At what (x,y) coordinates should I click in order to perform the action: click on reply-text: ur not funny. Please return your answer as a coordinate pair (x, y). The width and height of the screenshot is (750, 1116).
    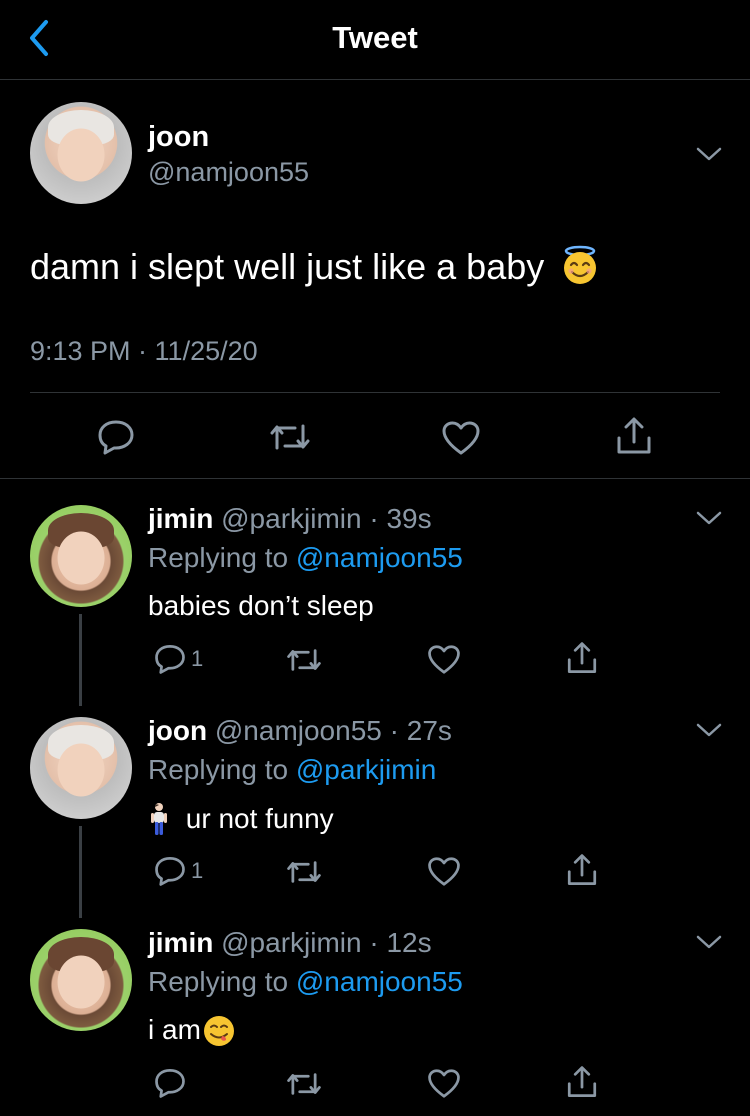
    Looking at the image, I should click on (259, 818).